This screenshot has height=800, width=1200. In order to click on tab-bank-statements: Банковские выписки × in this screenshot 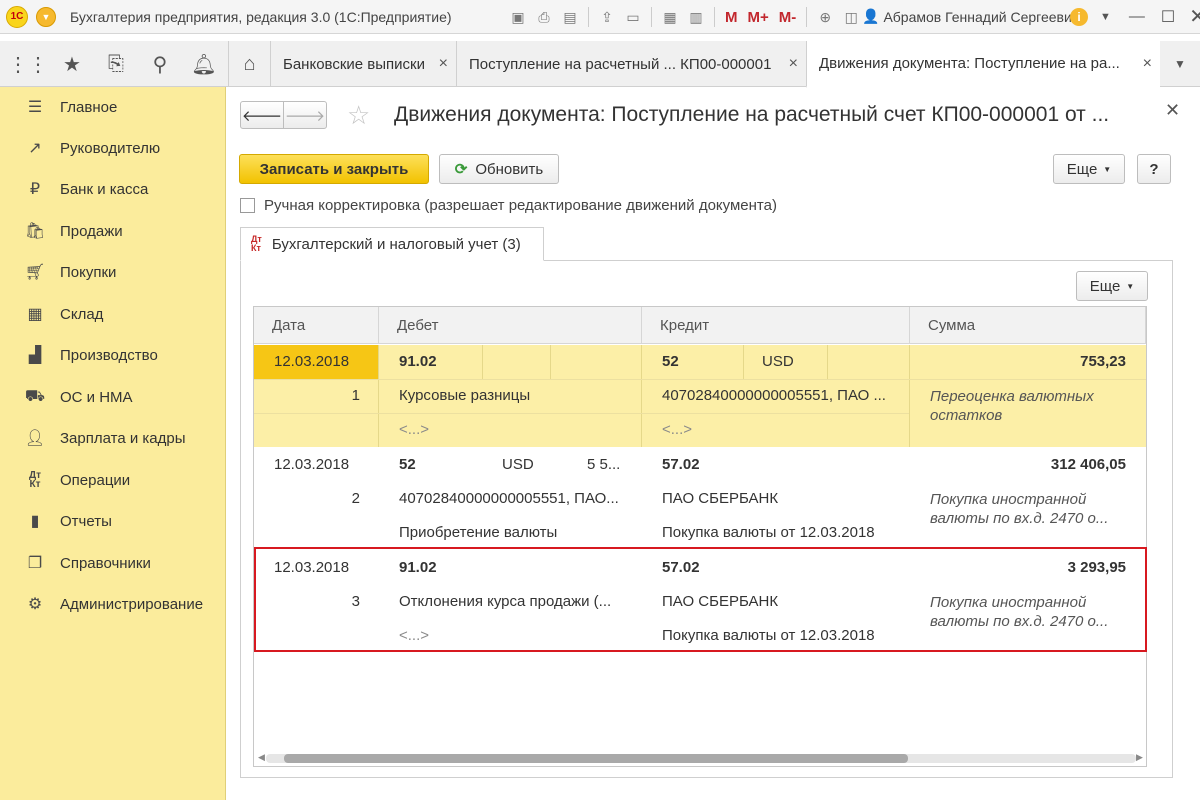, I will do `click(363, 64)`.